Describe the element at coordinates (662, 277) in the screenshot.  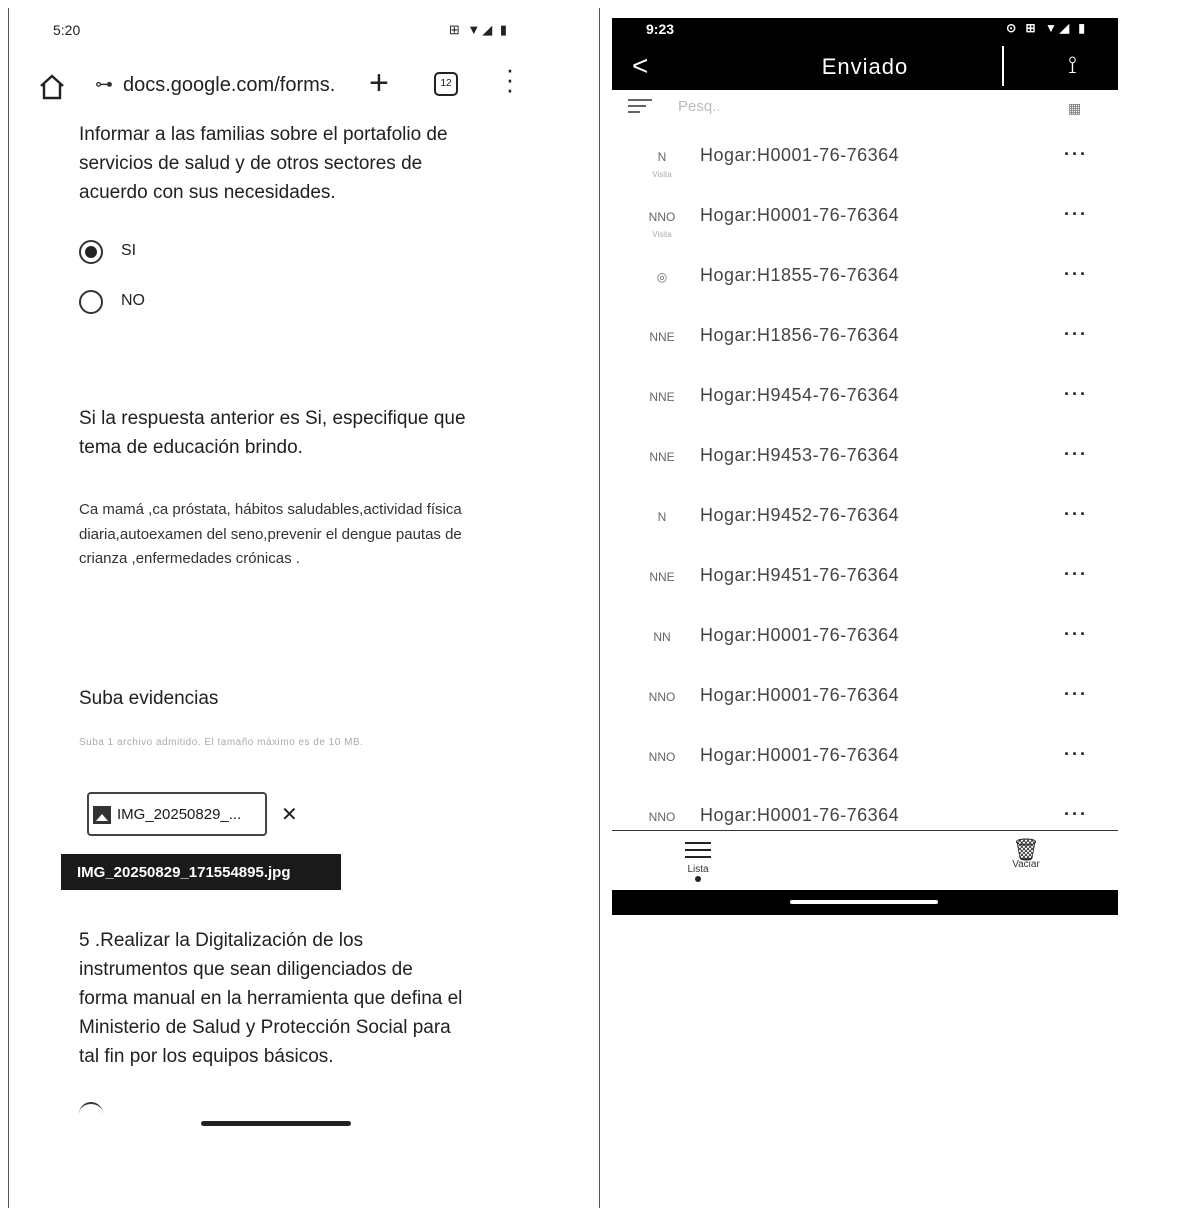
I see `record-code: ◎` at that location.